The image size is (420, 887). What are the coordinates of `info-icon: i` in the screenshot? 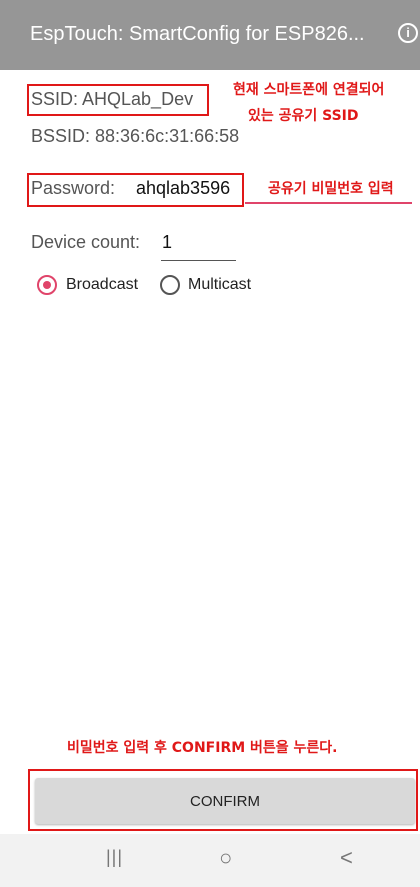 It's located at (408, 33).